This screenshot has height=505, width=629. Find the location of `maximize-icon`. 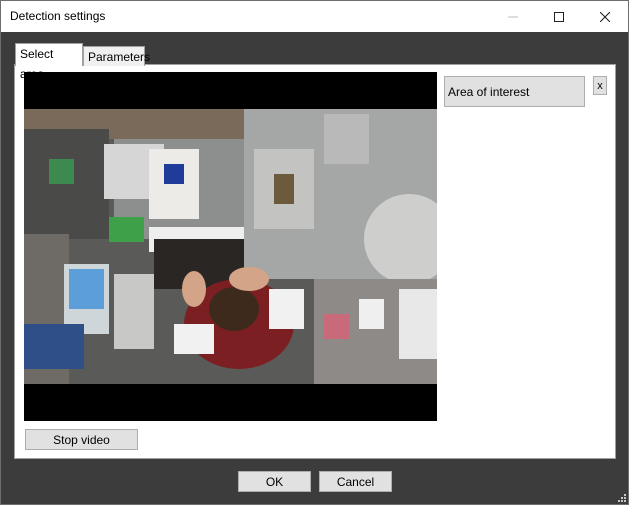

maximize-icon is located at coordinates (559, 16).